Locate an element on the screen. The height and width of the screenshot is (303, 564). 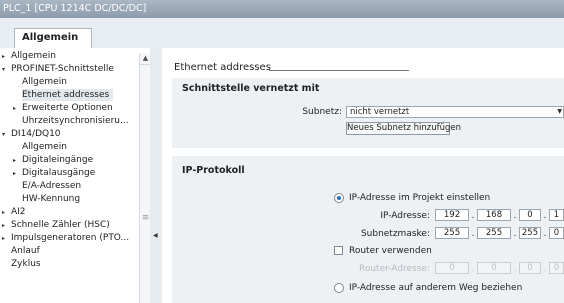
add-subnet-button: Neues Subnetz hinzufügen is located at coordinates (403, 128).